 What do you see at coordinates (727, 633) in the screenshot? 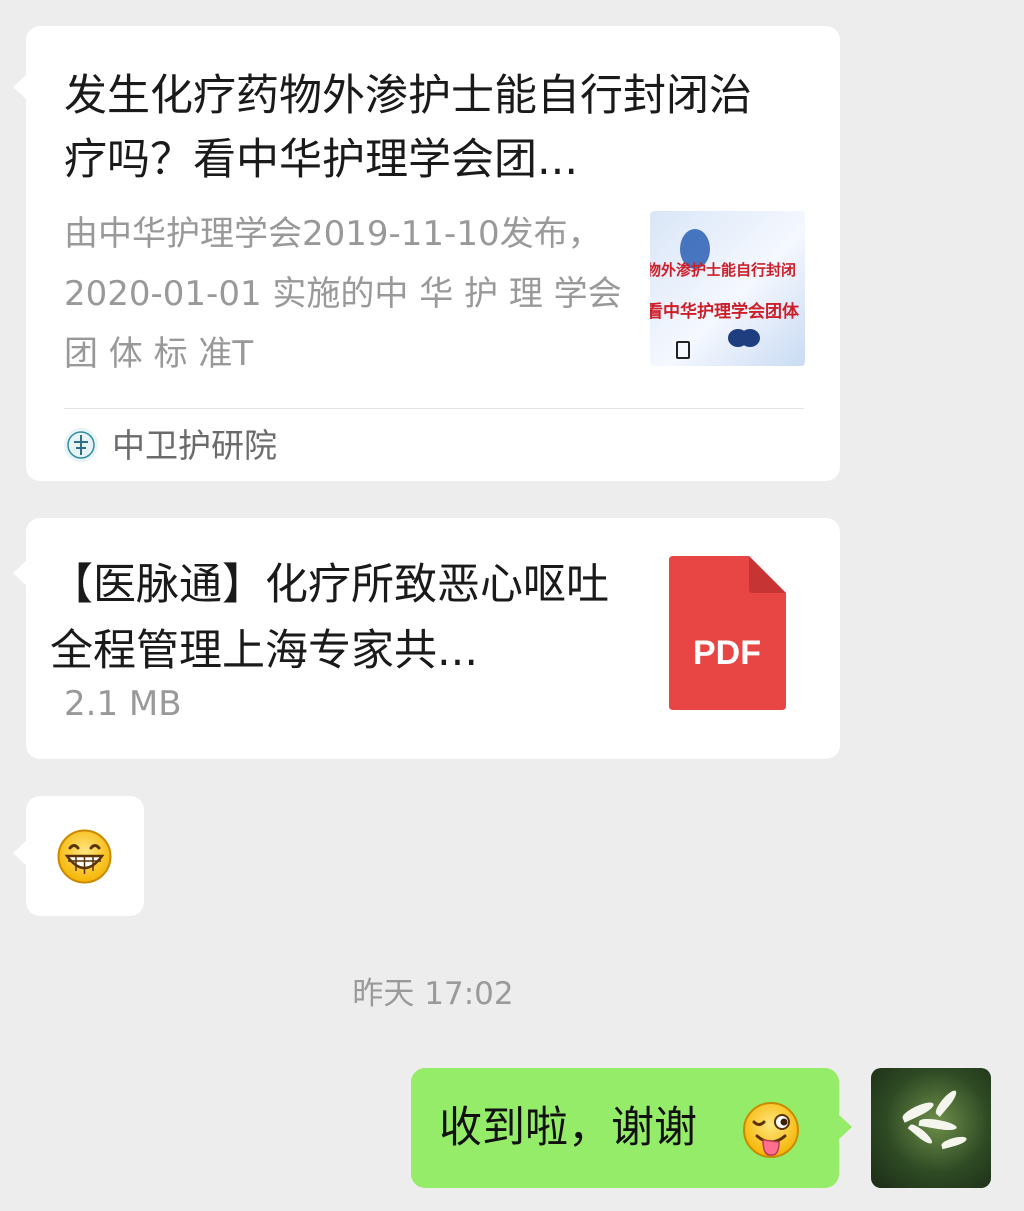
I see `pdf-file-icon: PDF` at bounding box center [727, 633].